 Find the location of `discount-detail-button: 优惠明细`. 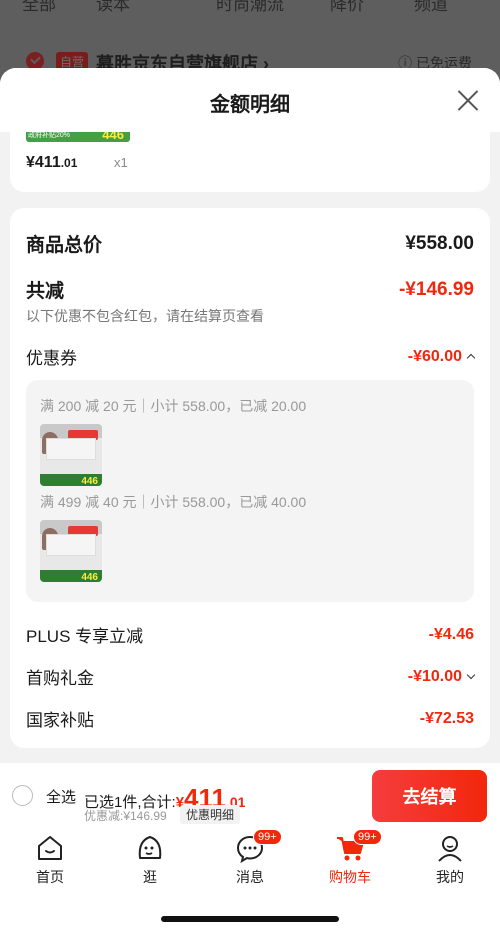

discount-detail-button: 优惠明细 is located at coordinates (210, 814).